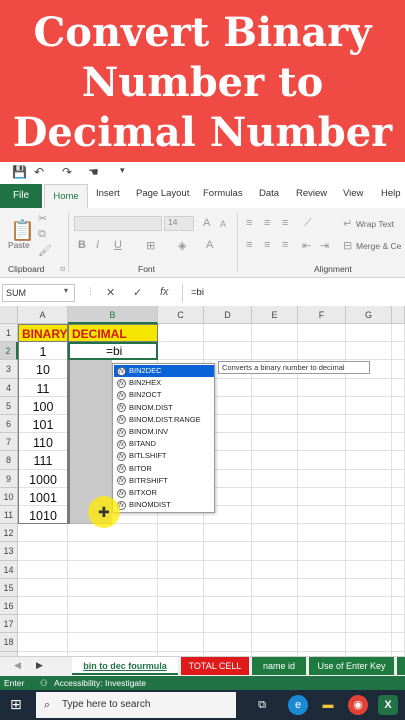 The height and width of the screenshot is (720, 405). What do you see at coordinates (285, 245) in the screenshot?
I see `align-right-icon: ≡` at bounding box center [285, 245].